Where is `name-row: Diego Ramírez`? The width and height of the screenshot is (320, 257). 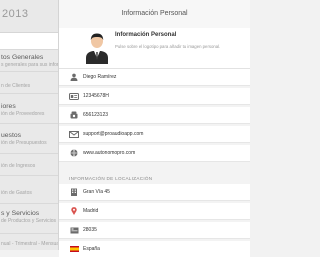 name-row: Diego Ramírez is located at coordinates (154, 77).